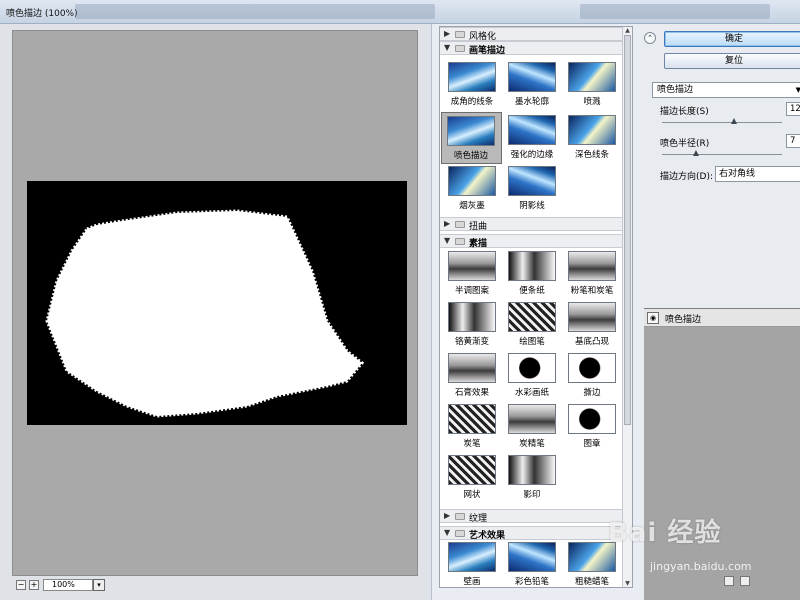  What do you see at coordinates (532, 477) in the screenshot?
I see `filter-thumb: 影印` at bounding box center [532, 477].